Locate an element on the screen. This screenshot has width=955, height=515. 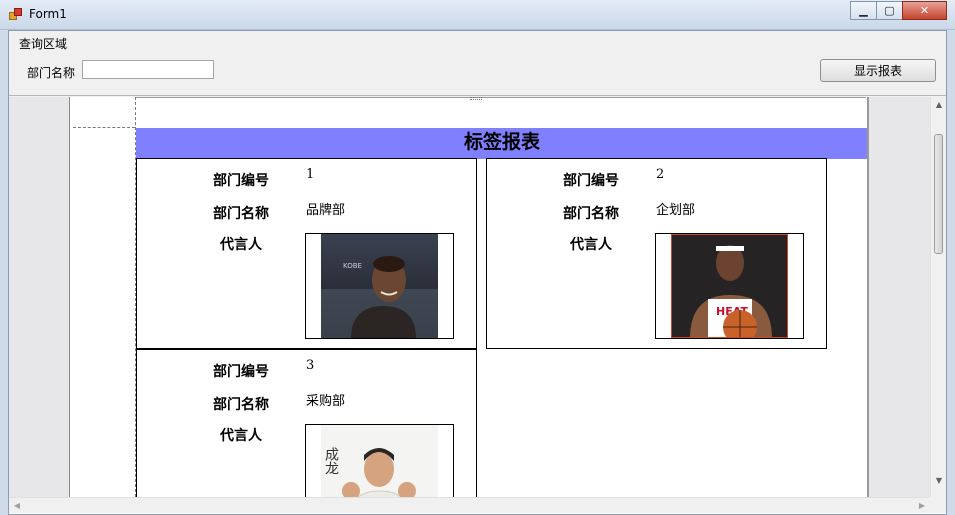
horizontal-scrollbar: ◀ ▶ is located at coordinates (469, 505).